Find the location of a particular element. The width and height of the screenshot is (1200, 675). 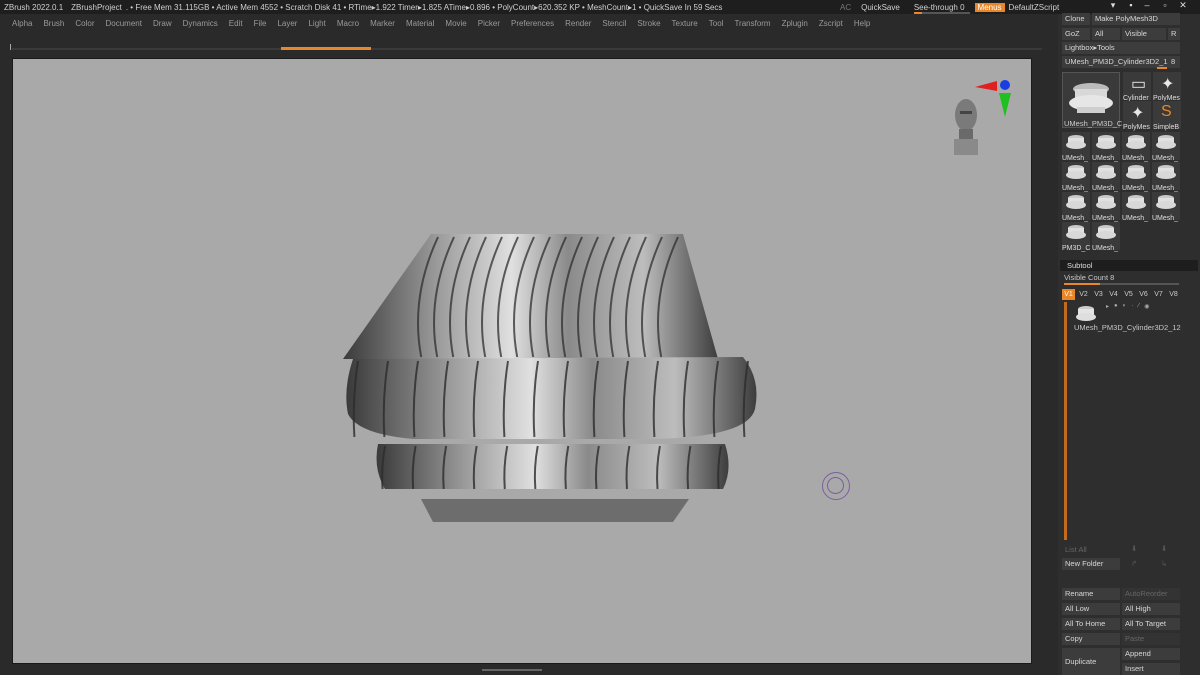

visibility-tab-v4: V4 is located at coordinates (1113, 294).